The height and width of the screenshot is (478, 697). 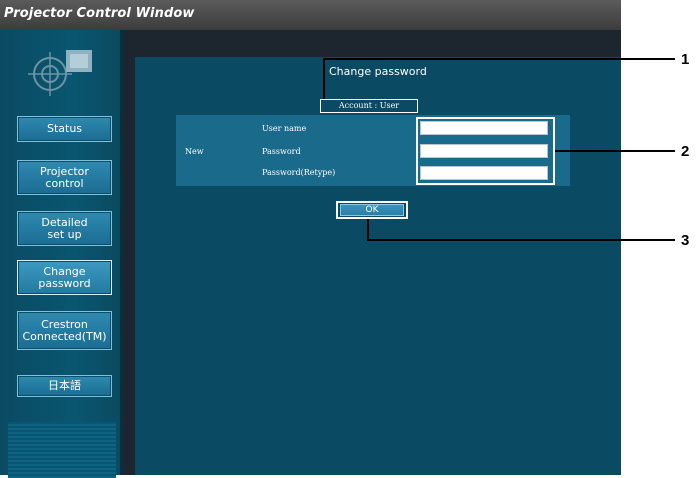 What do you see at coordinates (99, 13) in the screenshot?
I see `window-title: Projector Control Window` at bounding box center [99, 13].